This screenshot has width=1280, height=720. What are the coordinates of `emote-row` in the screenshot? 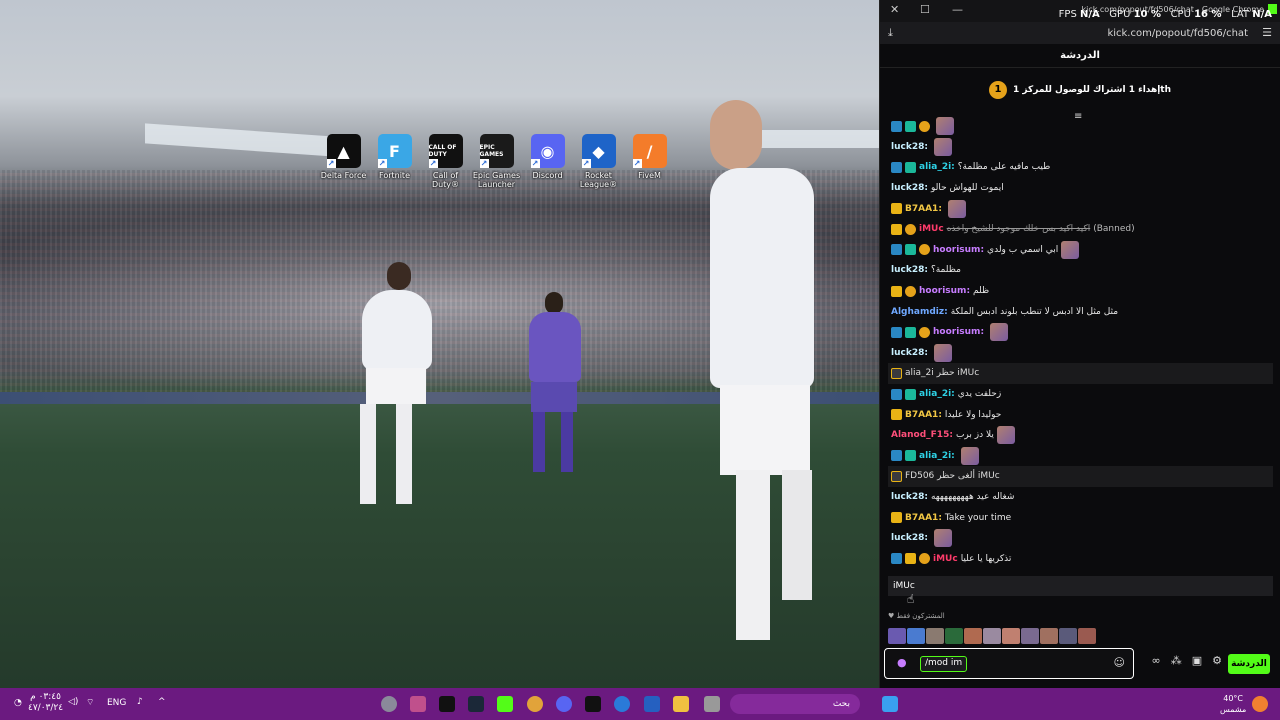 It's located at (992, 636).